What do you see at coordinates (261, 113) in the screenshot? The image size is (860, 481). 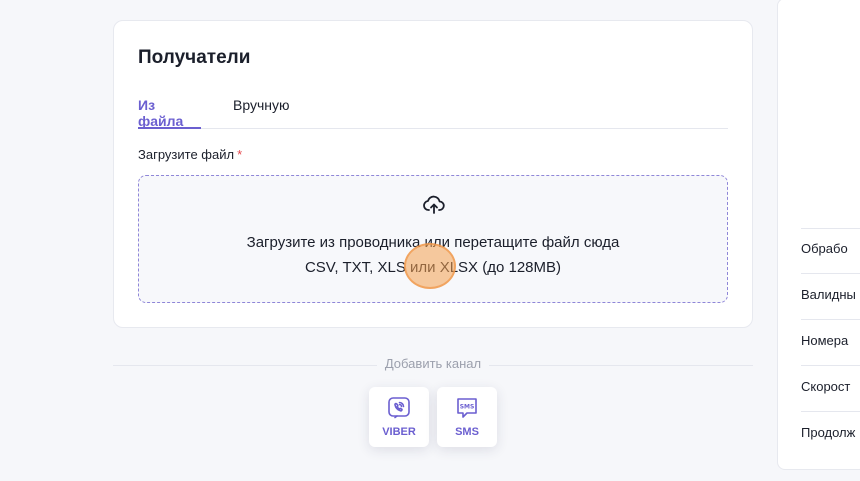 I see `tab-manual: Вручную` at bounding box center [261, 113].